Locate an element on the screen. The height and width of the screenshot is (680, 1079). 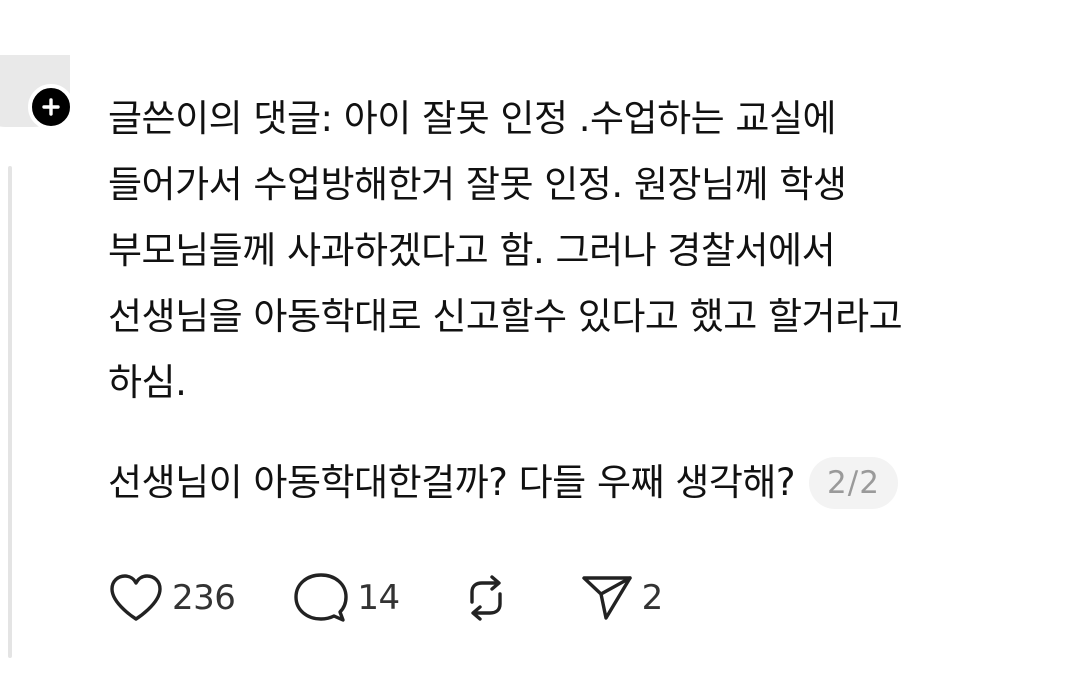
post-text-line: 선생님을 아동학대로 신고할수 있다고 했고 할거라고 is located at coordinates (505, 316).